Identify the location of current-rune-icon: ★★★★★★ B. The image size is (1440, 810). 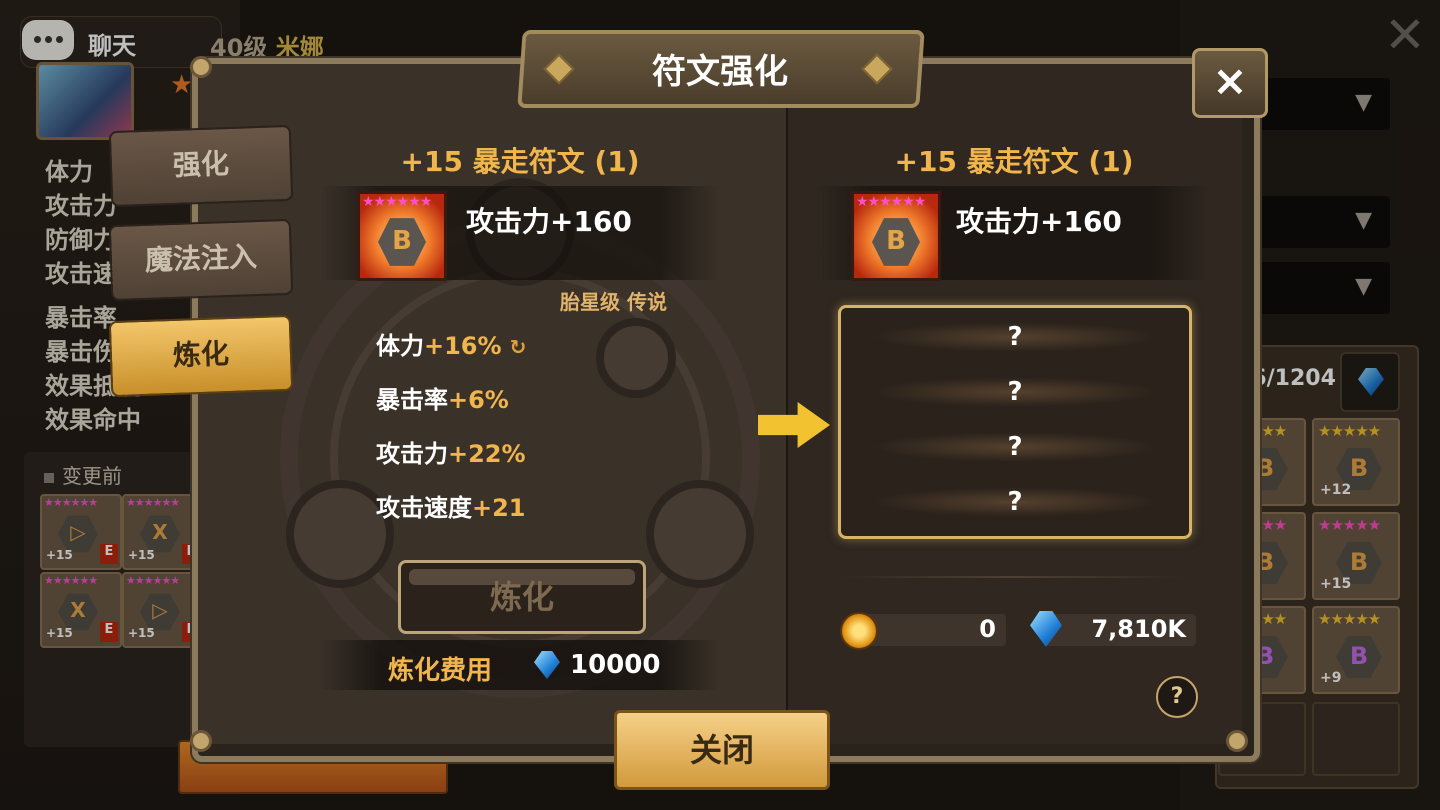
(402, 236).